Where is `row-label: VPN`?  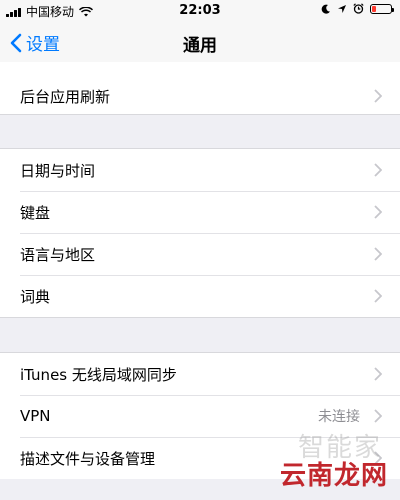
row-label: VPN is located at coordinates (35, 416).